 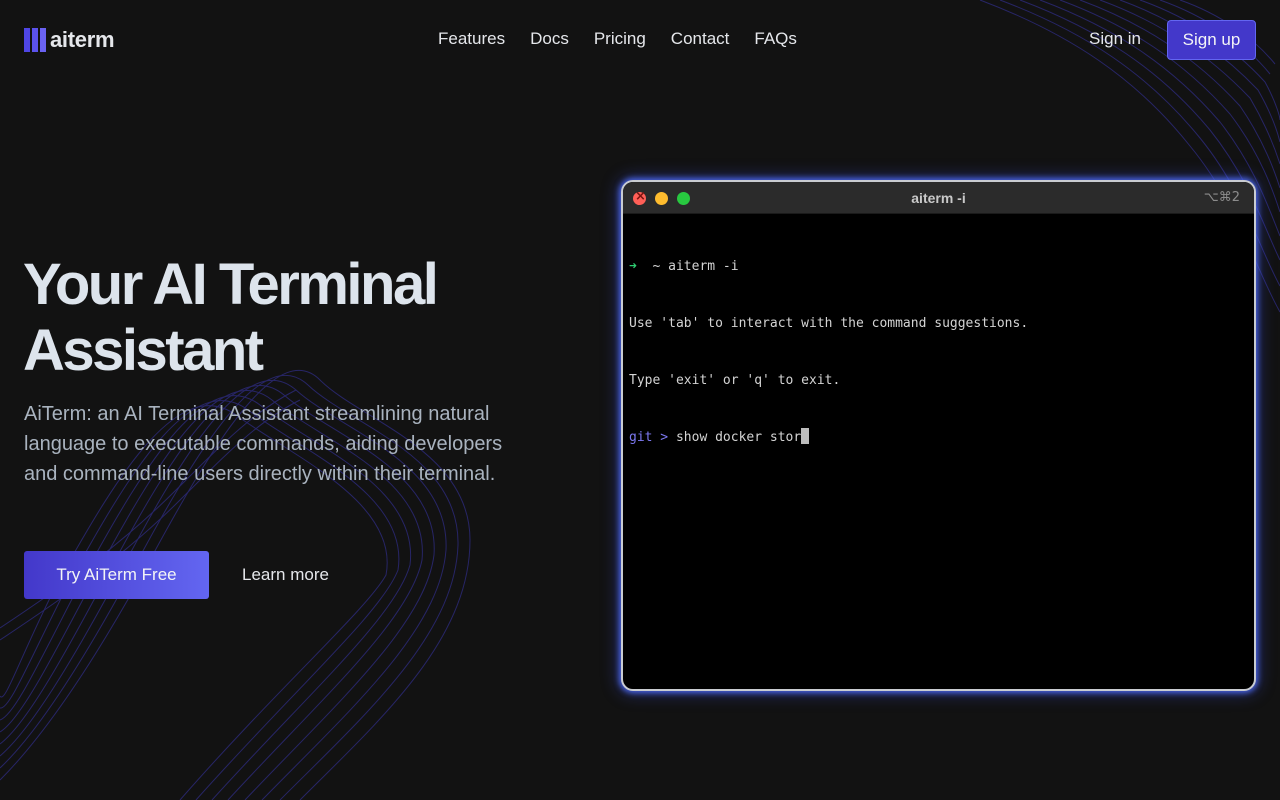 What do you see at coordinates (285, 575) in the screenshot?
I see `learn-more-link: Learn more` at bounding box center [285, 575].